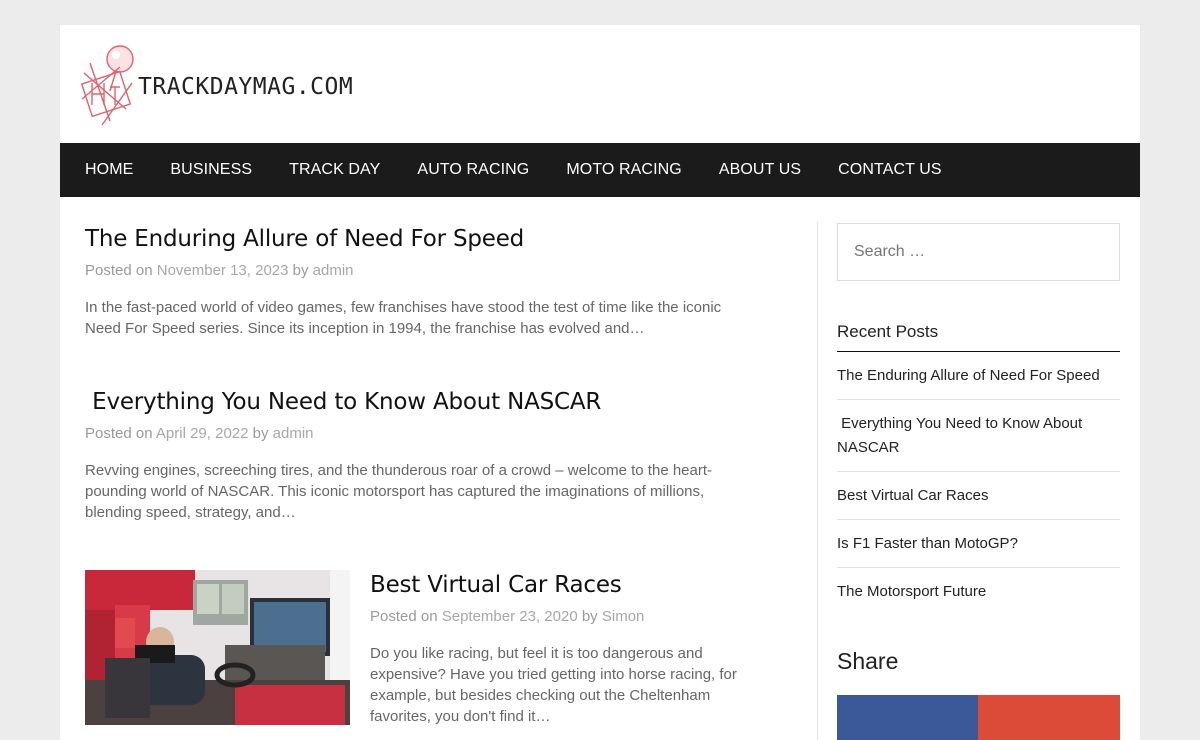 The width and height of the screenshot is (1200, 740). I want to click on gear-shifter-logo-icon, so click(107, 85).